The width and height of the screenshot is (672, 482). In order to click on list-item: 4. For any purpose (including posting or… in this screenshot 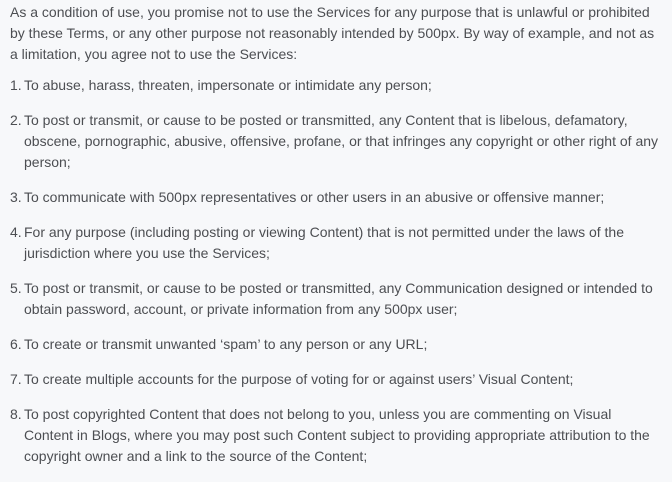, I will do `click(336, 243)`.